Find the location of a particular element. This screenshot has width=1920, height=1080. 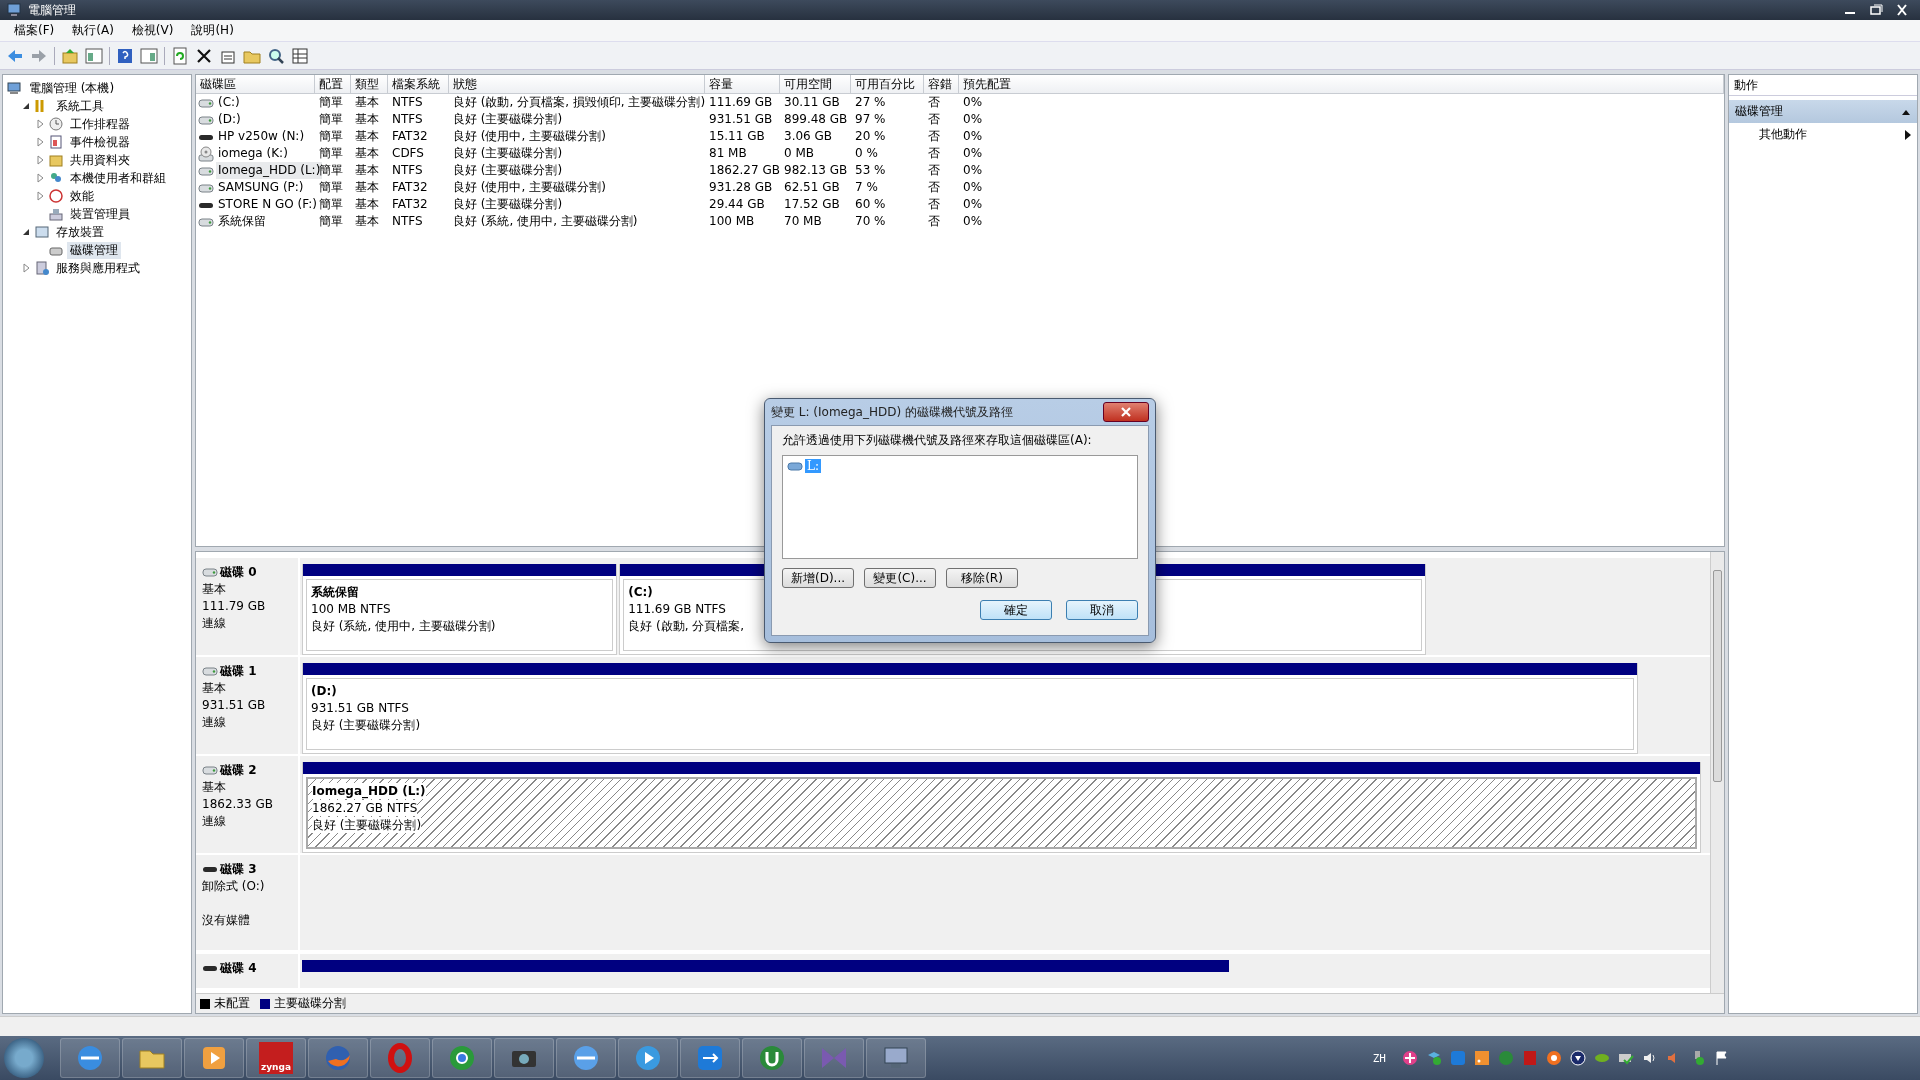

dialog-button: 取消 is located at coordinates (1102, 610).